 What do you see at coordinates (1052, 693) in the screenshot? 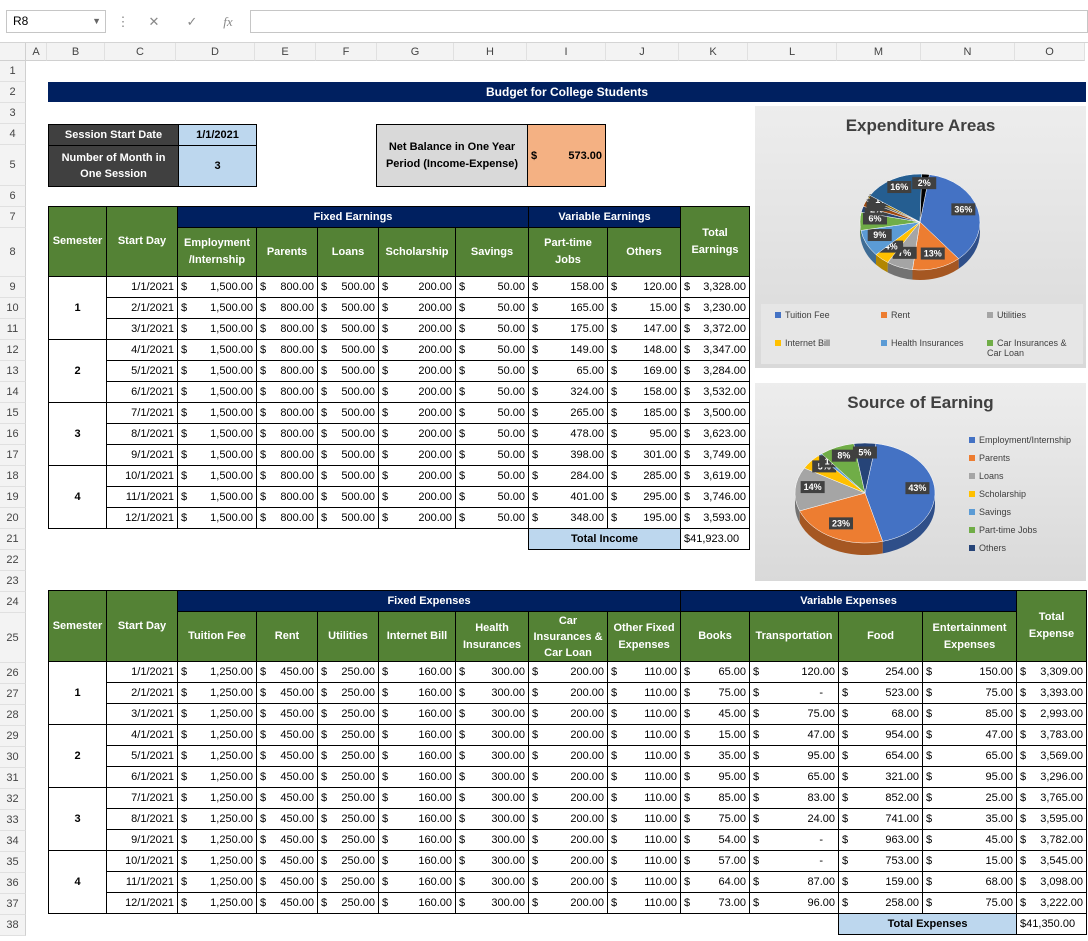
I see `total-cell: $3,393.00` at bounding box center [1052, 693].